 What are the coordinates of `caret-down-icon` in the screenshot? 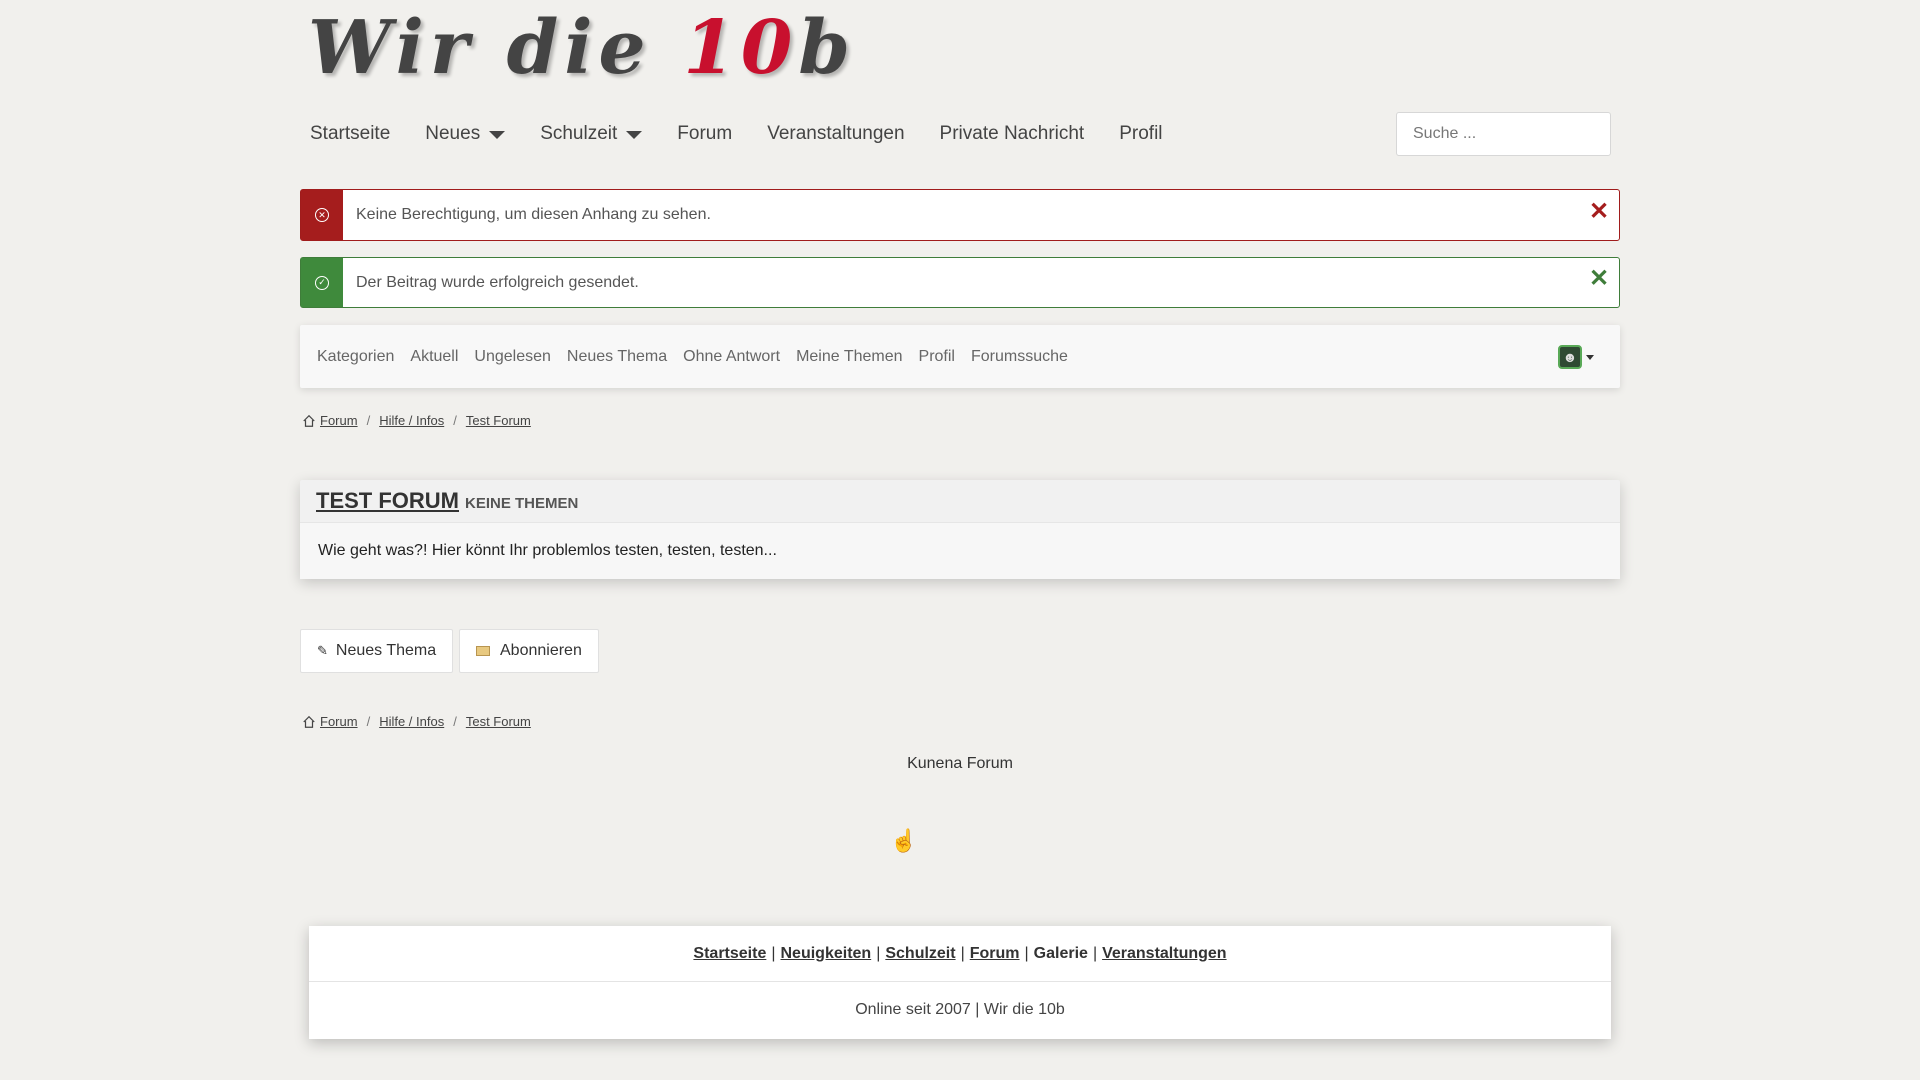 It's located at (1590, 357).